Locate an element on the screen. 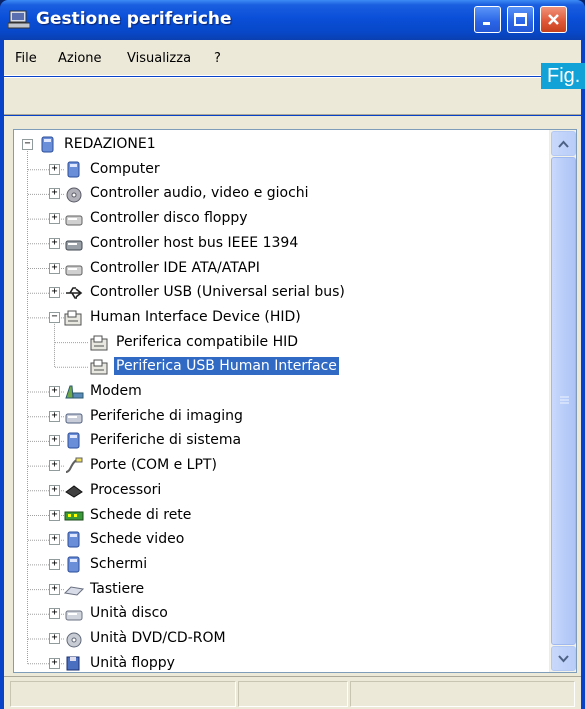 The height and width of the screenshot is (709, 585). chevron-down-icon is located at coordinates (563, 658).